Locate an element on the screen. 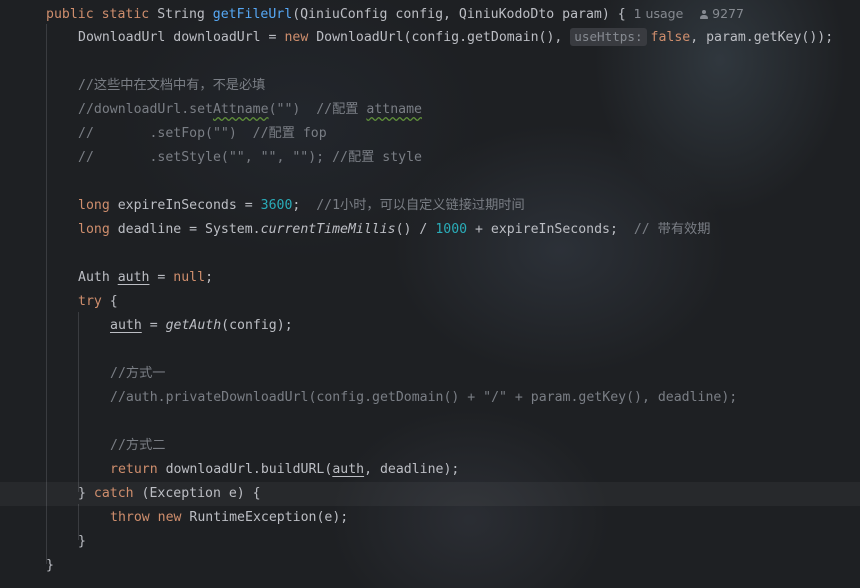 The width and height of the screenshot is (860, 588). static-method-call: getAuth is located at coordinates (193, 325).